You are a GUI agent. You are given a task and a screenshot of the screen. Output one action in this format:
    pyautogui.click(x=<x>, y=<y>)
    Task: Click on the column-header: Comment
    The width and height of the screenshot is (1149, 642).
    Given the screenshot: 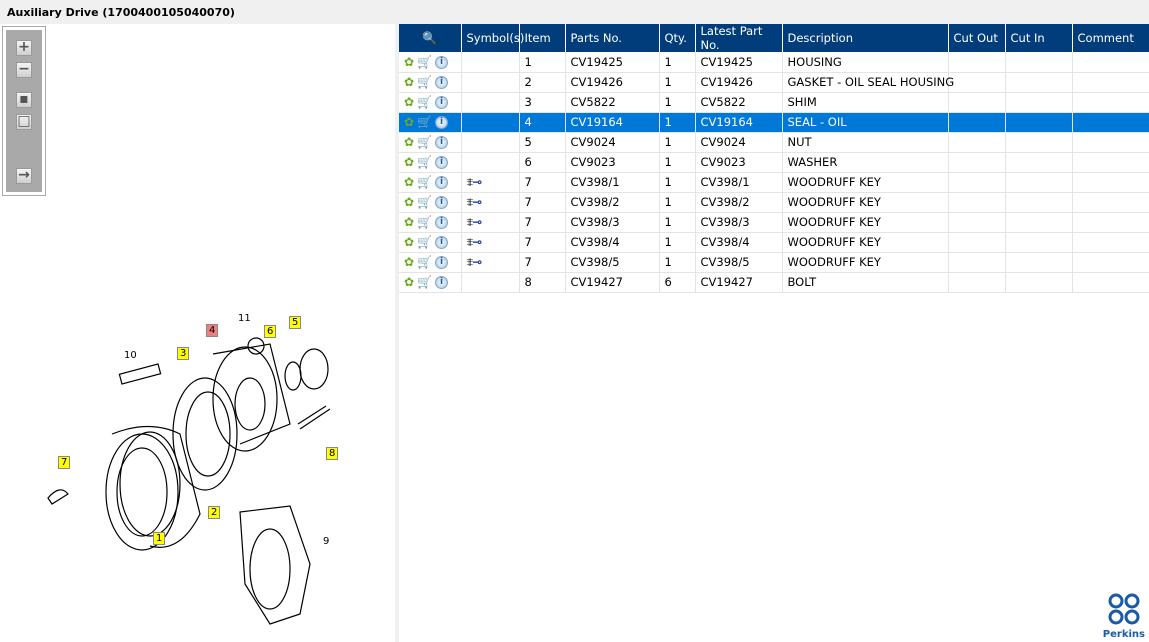 What is the action you would take?
    pyautogui.click(x=1110, y=38)
    